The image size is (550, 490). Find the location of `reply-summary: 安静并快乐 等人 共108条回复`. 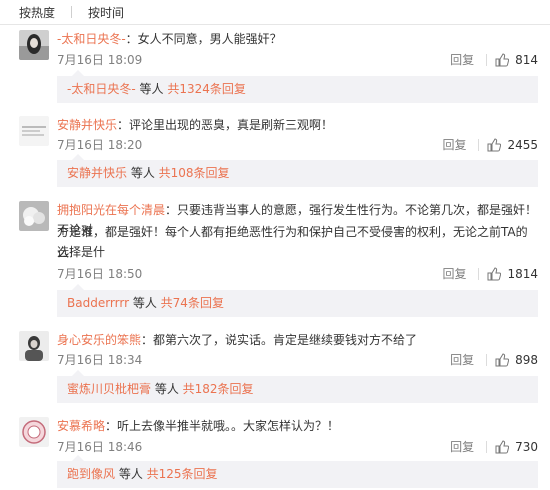

reply-summary: 安静并快乐 等人 共108条回复 is located at coordinates (297, 170).